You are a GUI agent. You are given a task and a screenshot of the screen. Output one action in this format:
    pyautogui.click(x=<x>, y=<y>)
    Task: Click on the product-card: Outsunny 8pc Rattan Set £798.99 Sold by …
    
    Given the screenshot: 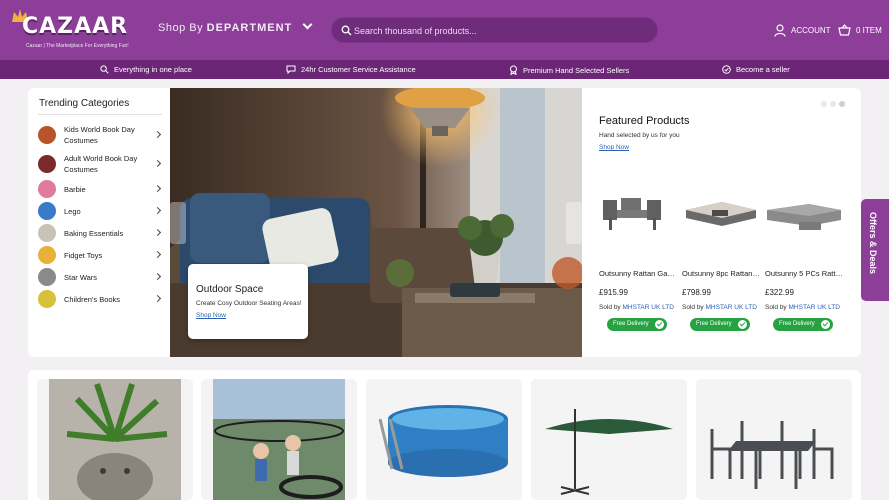 What is the action you would take?
    pyautogui.click(x=721, y=259)
    